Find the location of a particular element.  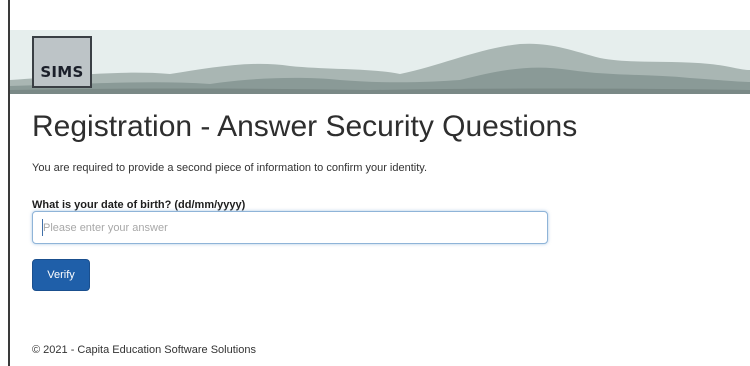

mountain-landscape is located at coordinates (380, 68).